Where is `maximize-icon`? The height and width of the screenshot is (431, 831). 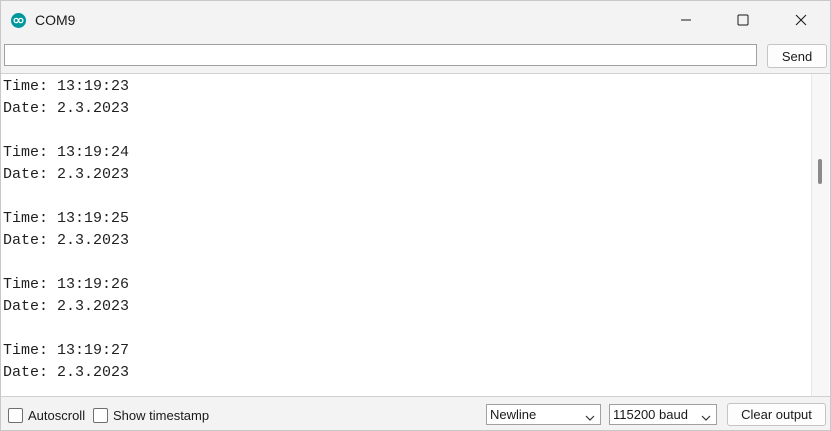 maximize-icon is located at coordinates (743, 21).